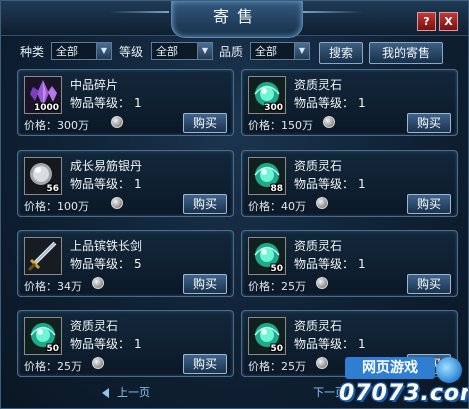 The image size is (469, 409). What do you see at coordinates (94, 85) in the screenshot?
I see `item-name: 中品碎片` at bounding box center [94, 85].